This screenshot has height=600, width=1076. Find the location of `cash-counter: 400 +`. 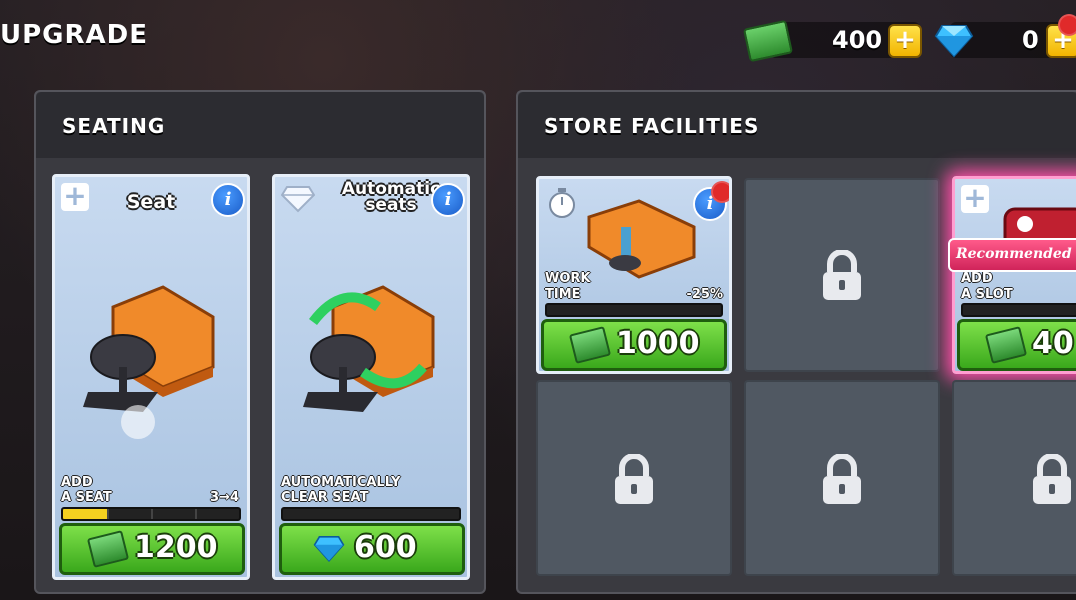

cash-counter: 400 + is located at coordinates (846, 40).